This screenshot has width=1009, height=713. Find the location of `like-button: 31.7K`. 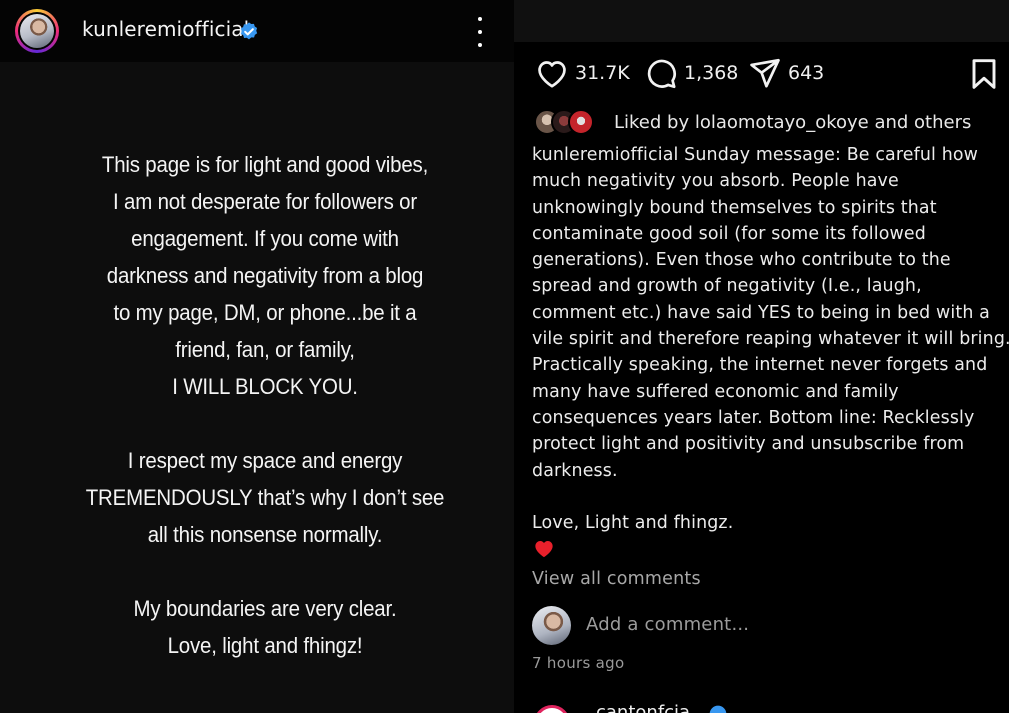

like-button: 31.7K is located at coordinates (582, 73).